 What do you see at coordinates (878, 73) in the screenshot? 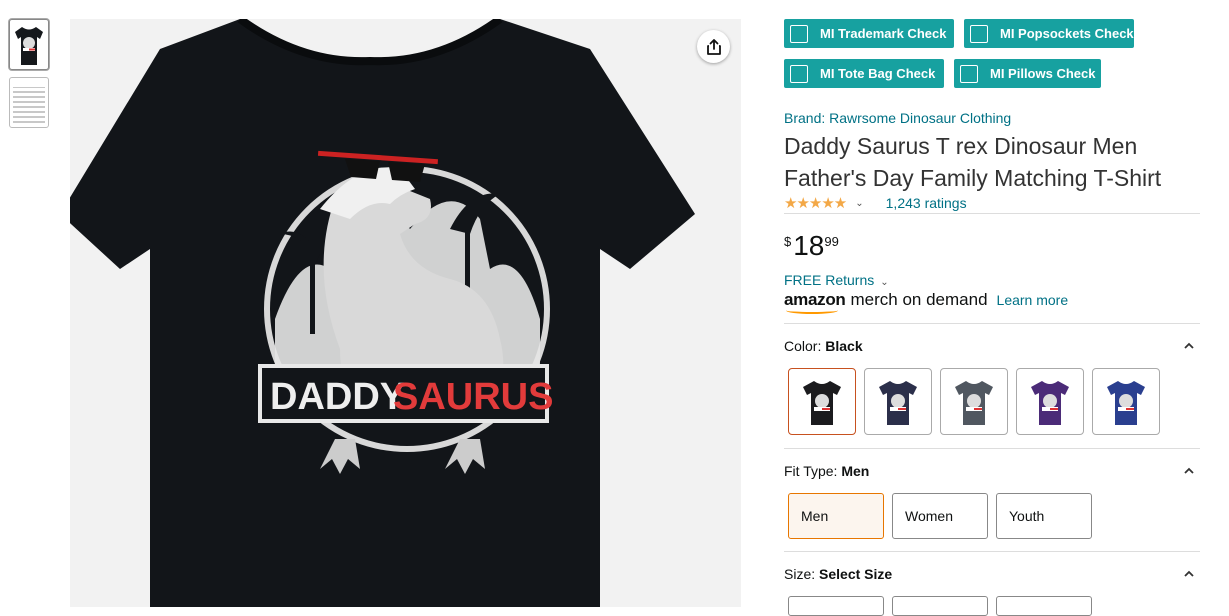
I see `mi-check-label: MI Tote Bag Check` at bounding box center [878, 73].